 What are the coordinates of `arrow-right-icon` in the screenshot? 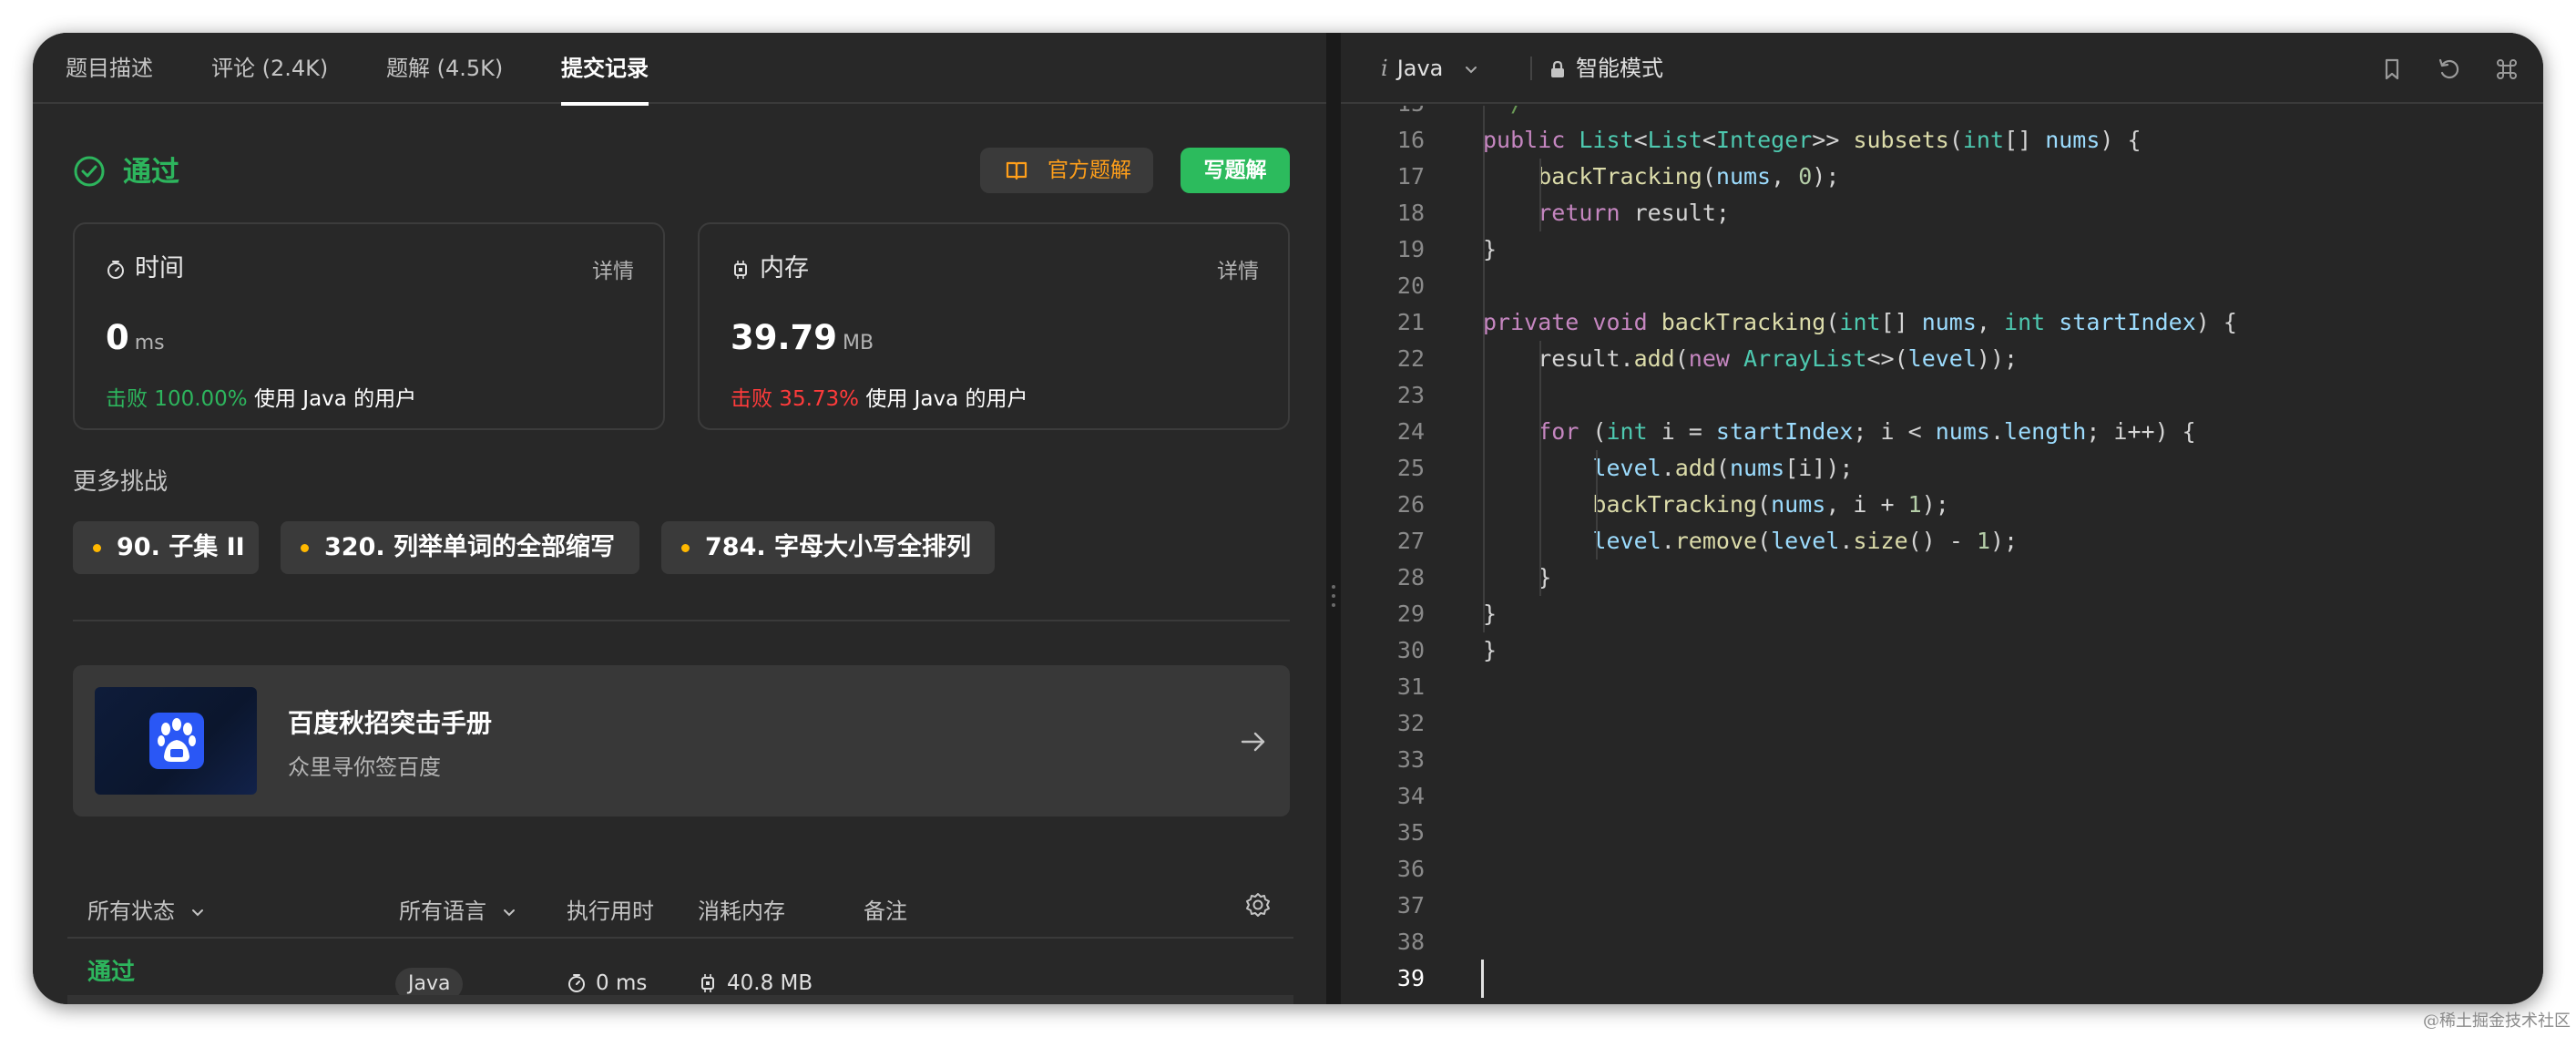 It's located at (1253, 742).